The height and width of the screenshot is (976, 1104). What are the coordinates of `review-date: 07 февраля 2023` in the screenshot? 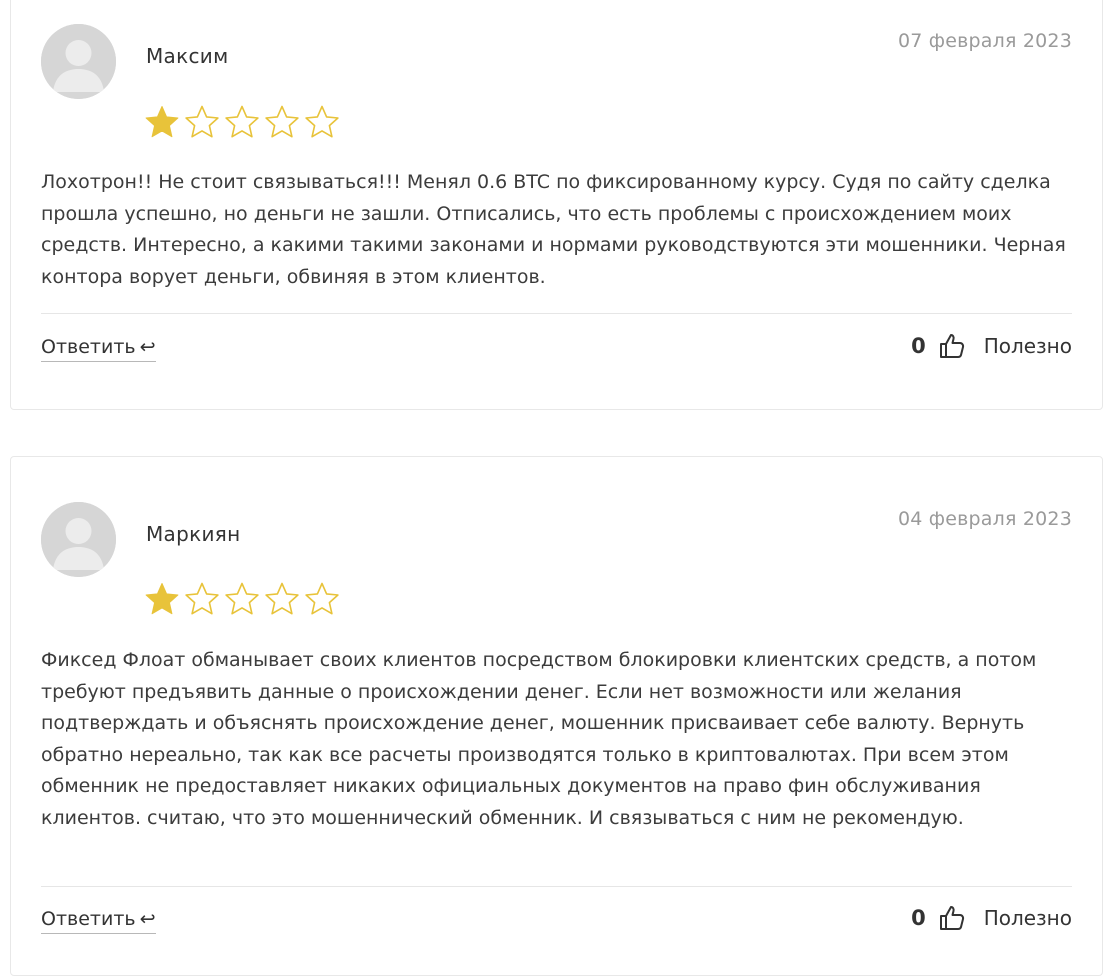 It's located at (984, 41).